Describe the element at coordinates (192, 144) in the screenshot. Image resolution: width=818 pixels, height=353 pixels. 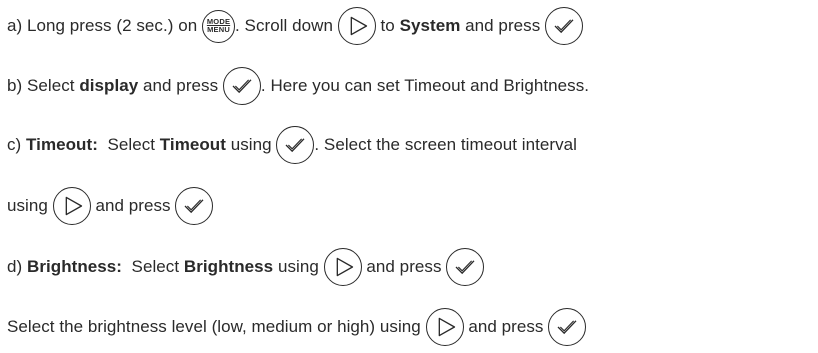
I see `step-c-timeout: Timeout` at that location.